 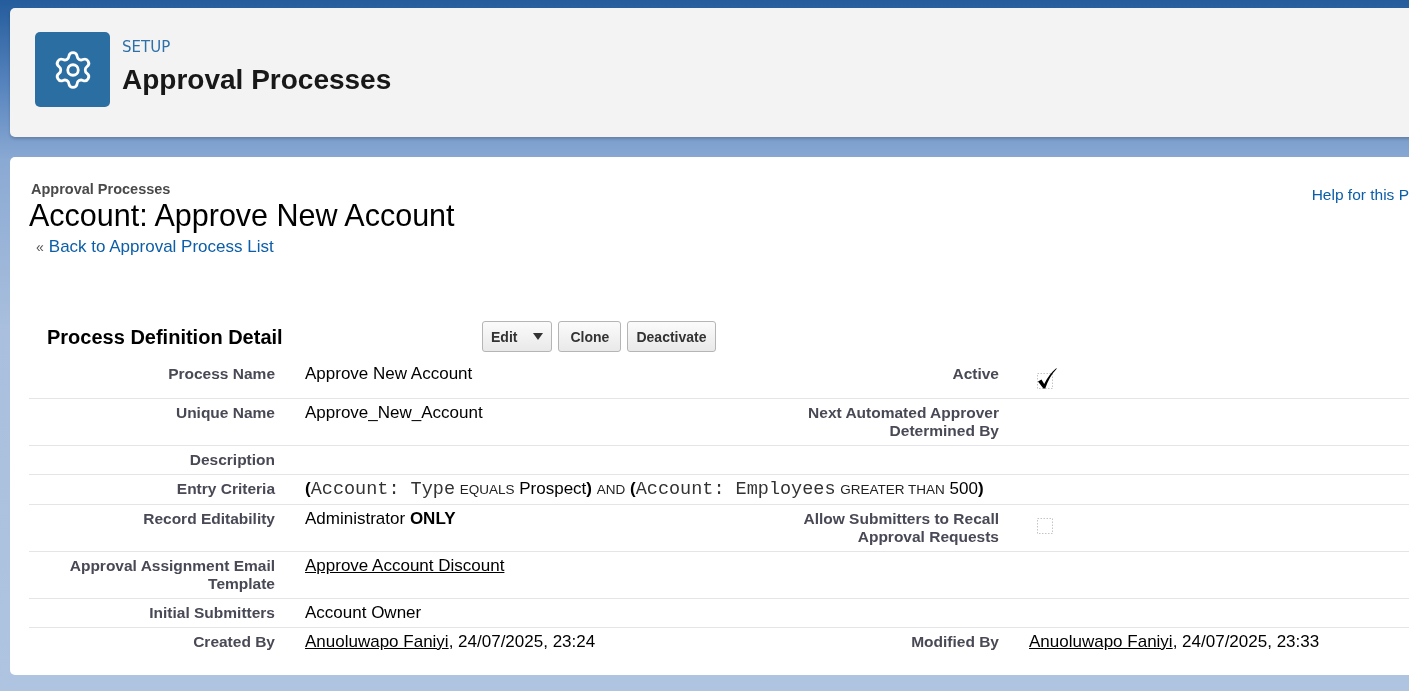 I want to click on breadcrumb: Approval Processes, so click(x=101, y=189).